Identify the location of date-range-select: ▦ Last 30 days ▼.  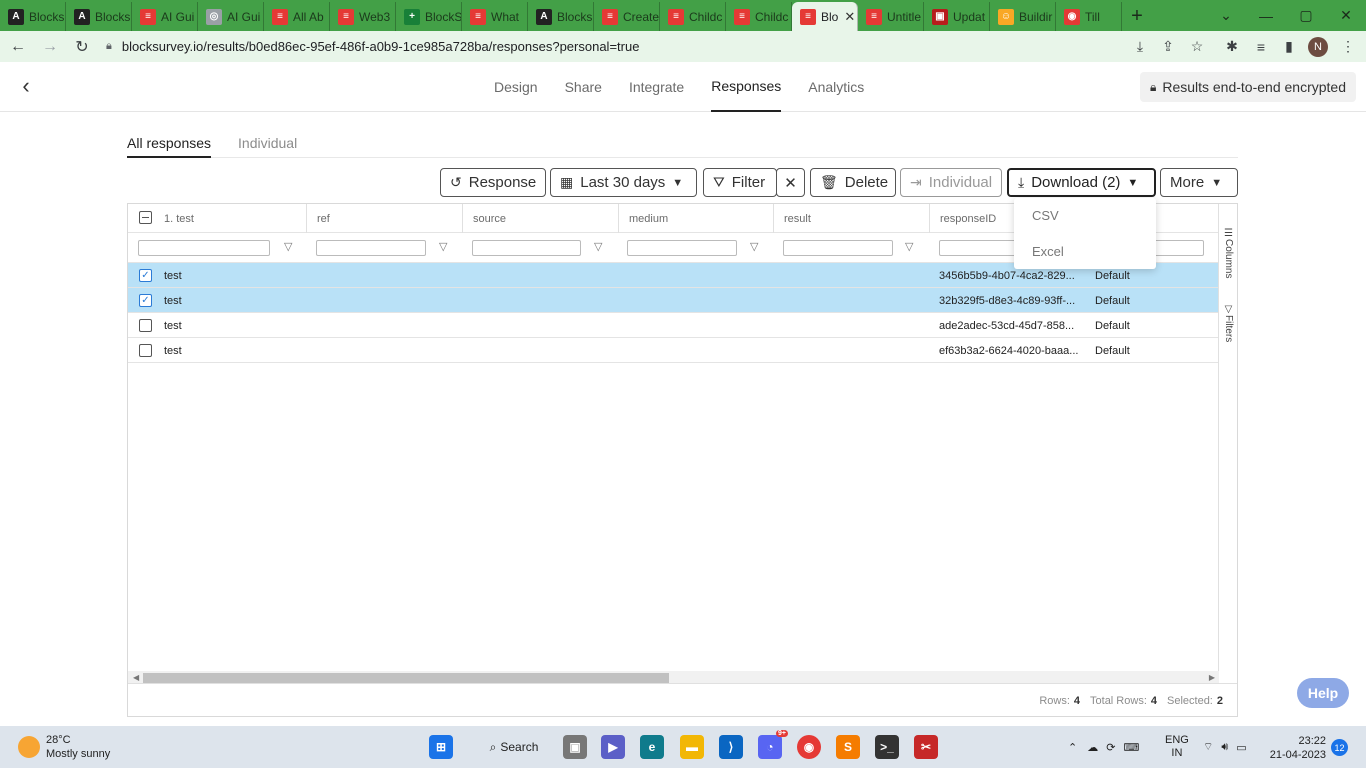
(623, 182).